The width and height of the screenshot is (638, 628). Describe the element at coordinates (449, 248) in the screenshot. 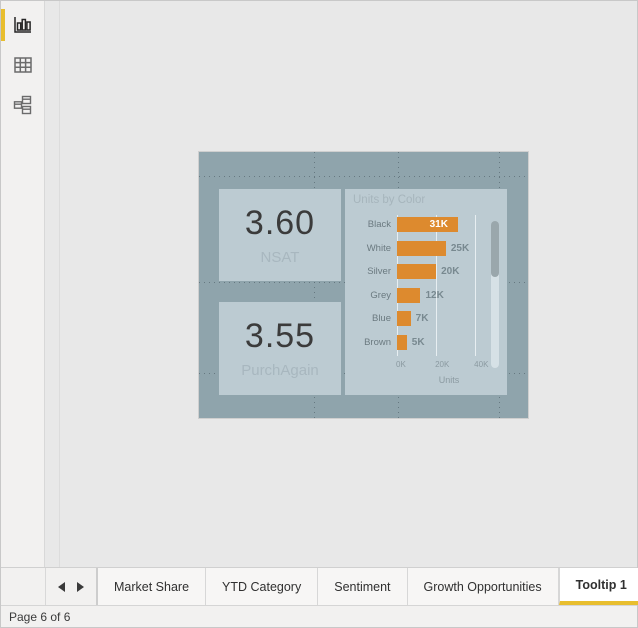

I see `bar-track: 25K` at that location.